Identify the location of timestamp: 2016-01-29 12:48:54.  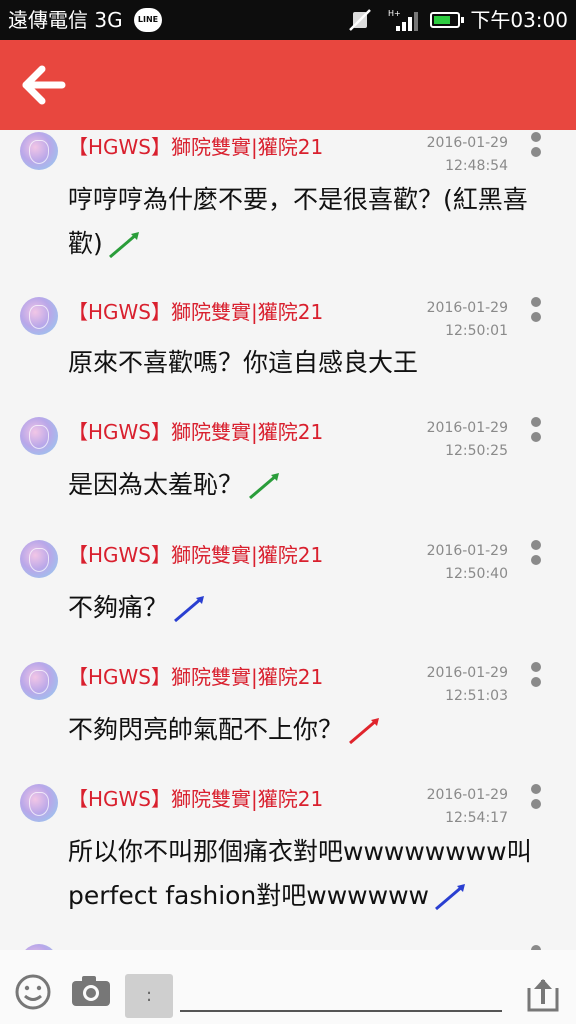
(453, 155).